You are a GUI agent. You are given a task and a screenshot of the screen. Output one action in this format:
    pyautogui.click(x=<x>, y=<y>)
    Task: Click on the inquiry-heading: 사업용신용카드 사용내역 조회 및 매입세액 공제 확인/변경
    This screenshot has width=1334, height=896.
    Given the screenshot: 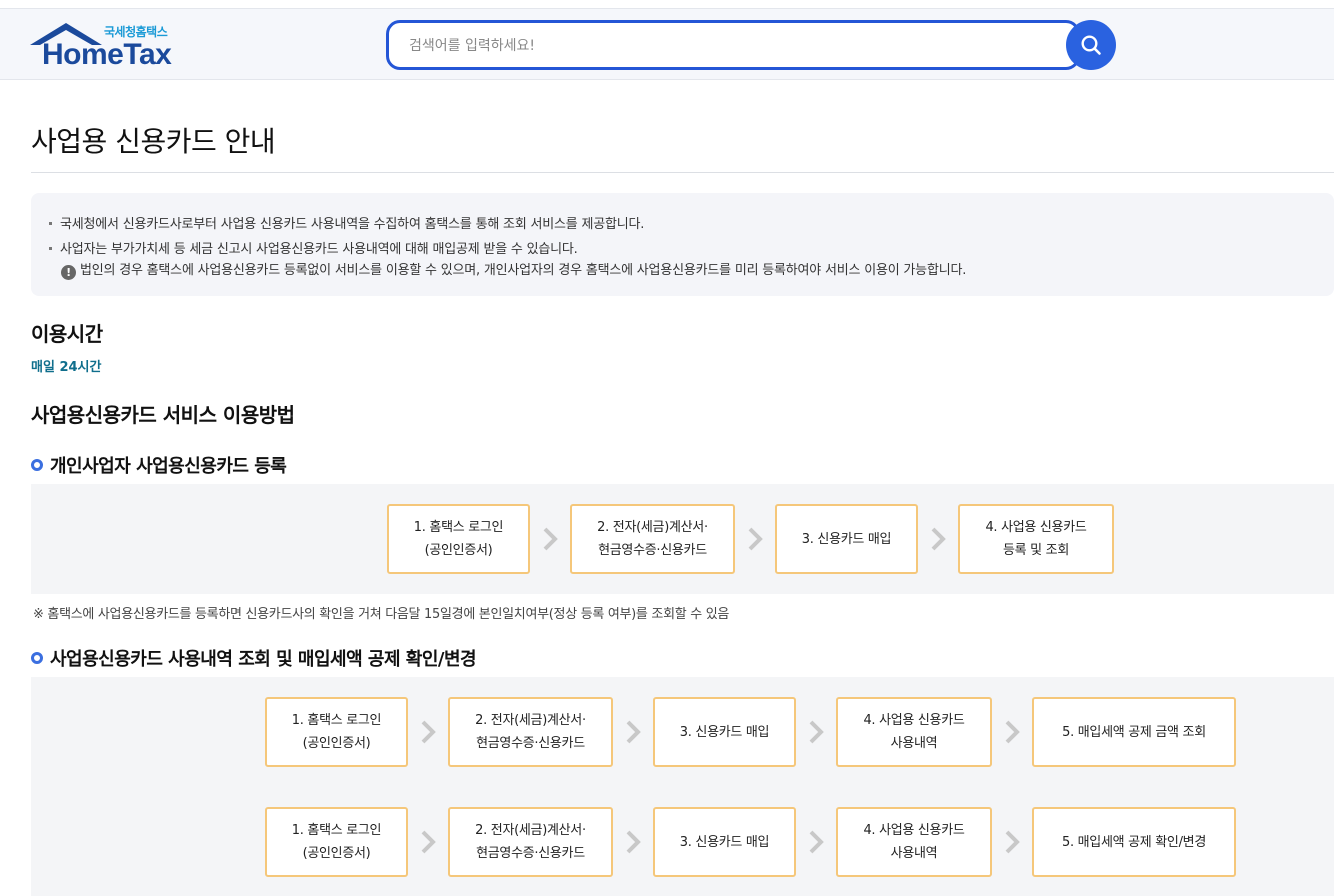 What is the action you would take?
    pyautogui.click(x=254, y=658)
    